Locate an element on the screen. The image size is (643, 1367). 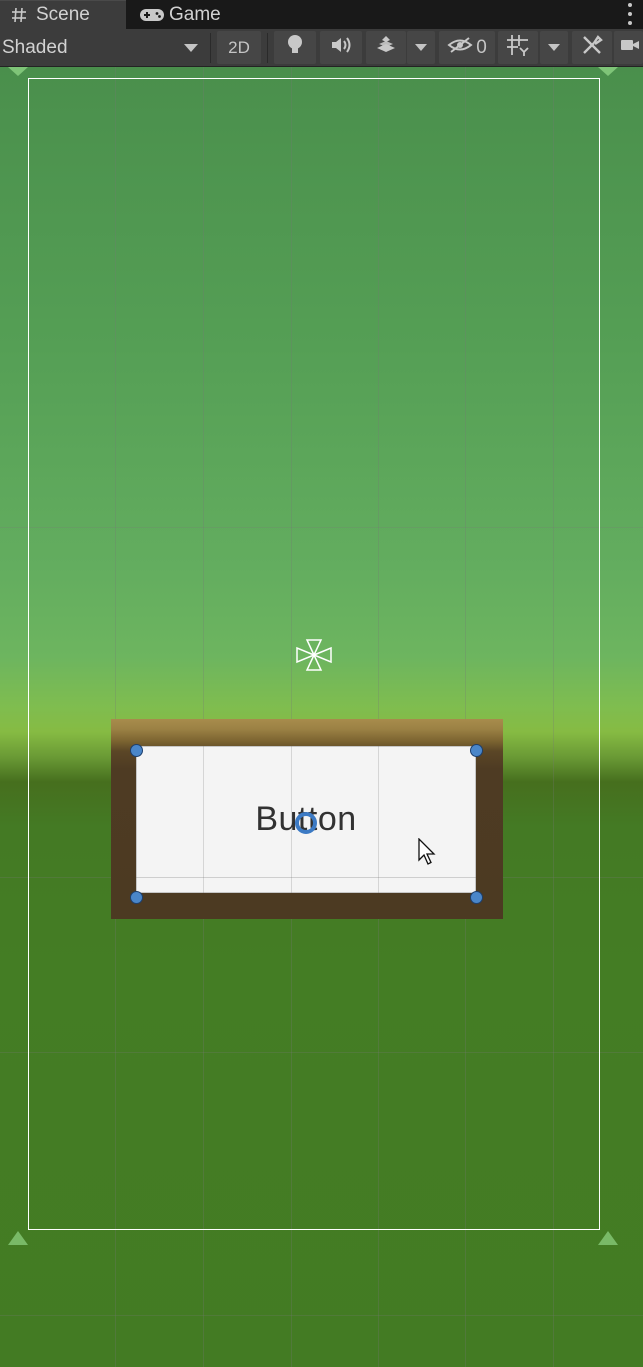
mouse-cursor-icon is located at coordinates (427, 851).